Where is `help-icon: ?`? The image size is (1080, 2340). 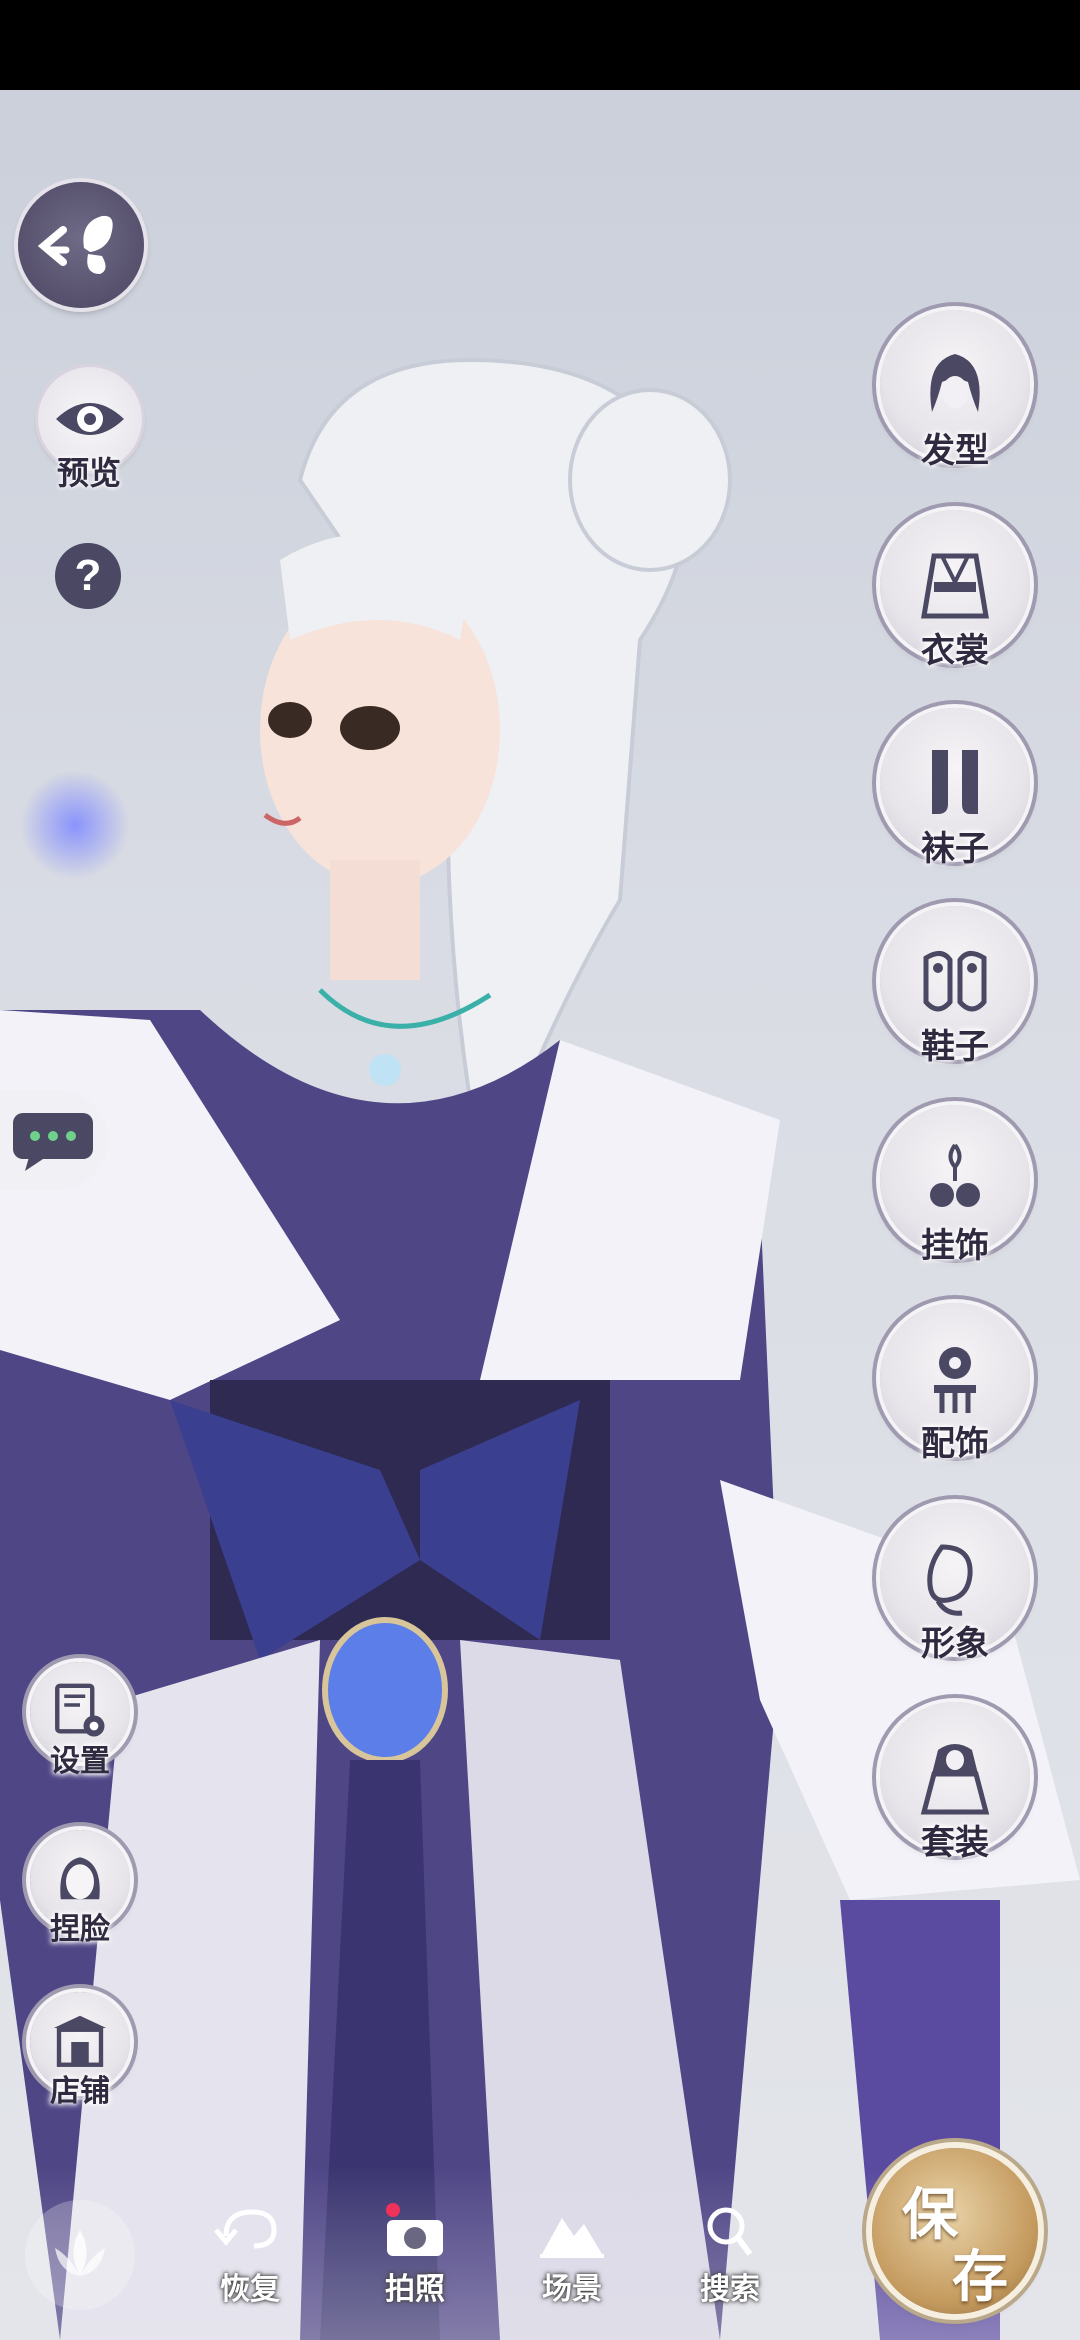
help-icon: ? is located at coordinates (88, 575).